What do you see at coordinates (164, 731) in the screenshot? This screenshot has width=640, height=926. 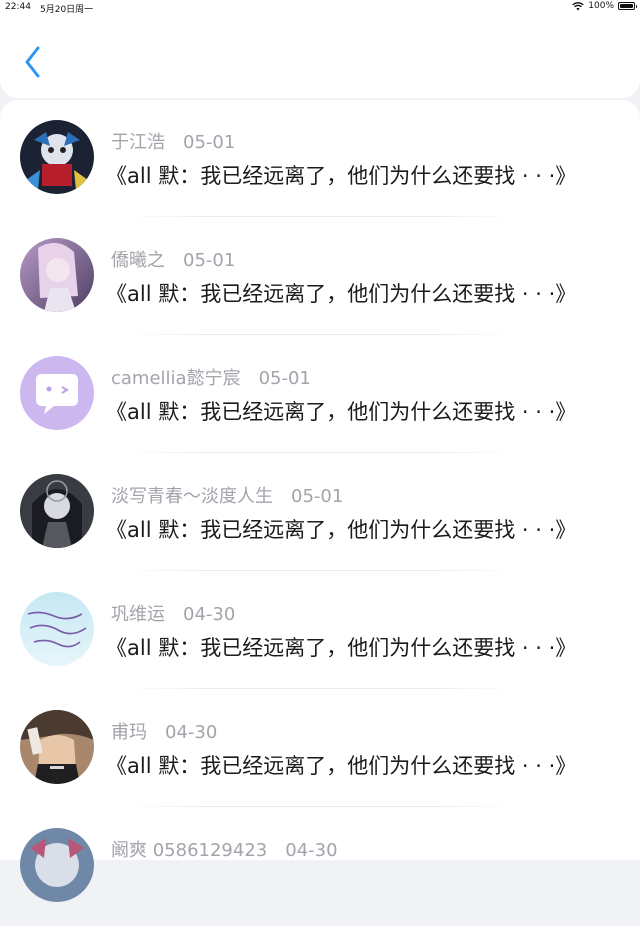 I see `item-meta: 甫玛 04-30` at bounding box center [164, 731].